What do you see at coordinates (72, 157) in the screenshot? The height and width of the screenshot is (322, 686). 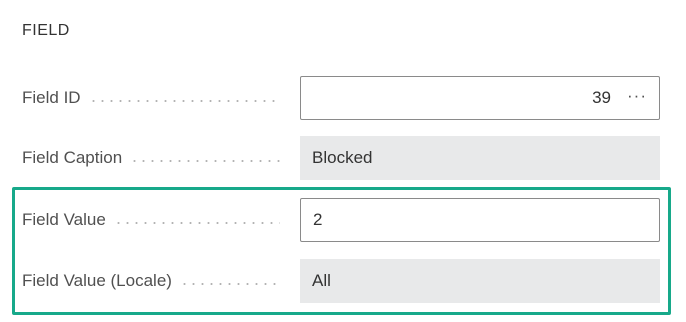 I see `field-caption-label: Field Caption` at bounding box center [72, 157].